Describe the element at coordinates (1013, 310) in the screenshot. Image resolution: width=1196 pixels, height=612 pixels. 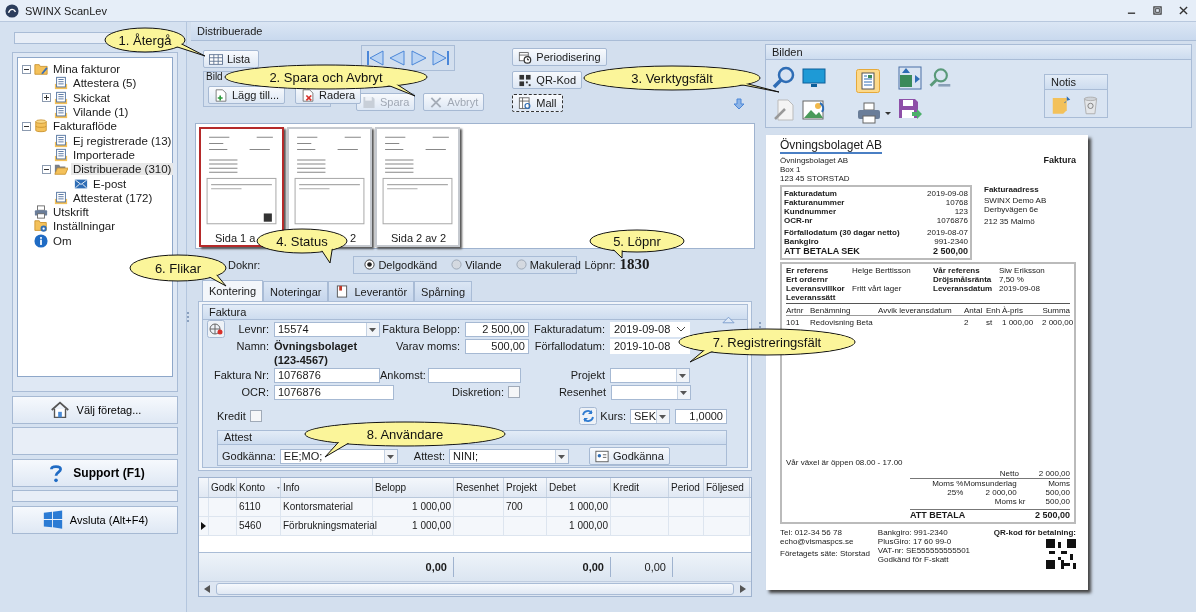
I see `line-column-header: À-pris` at that location.